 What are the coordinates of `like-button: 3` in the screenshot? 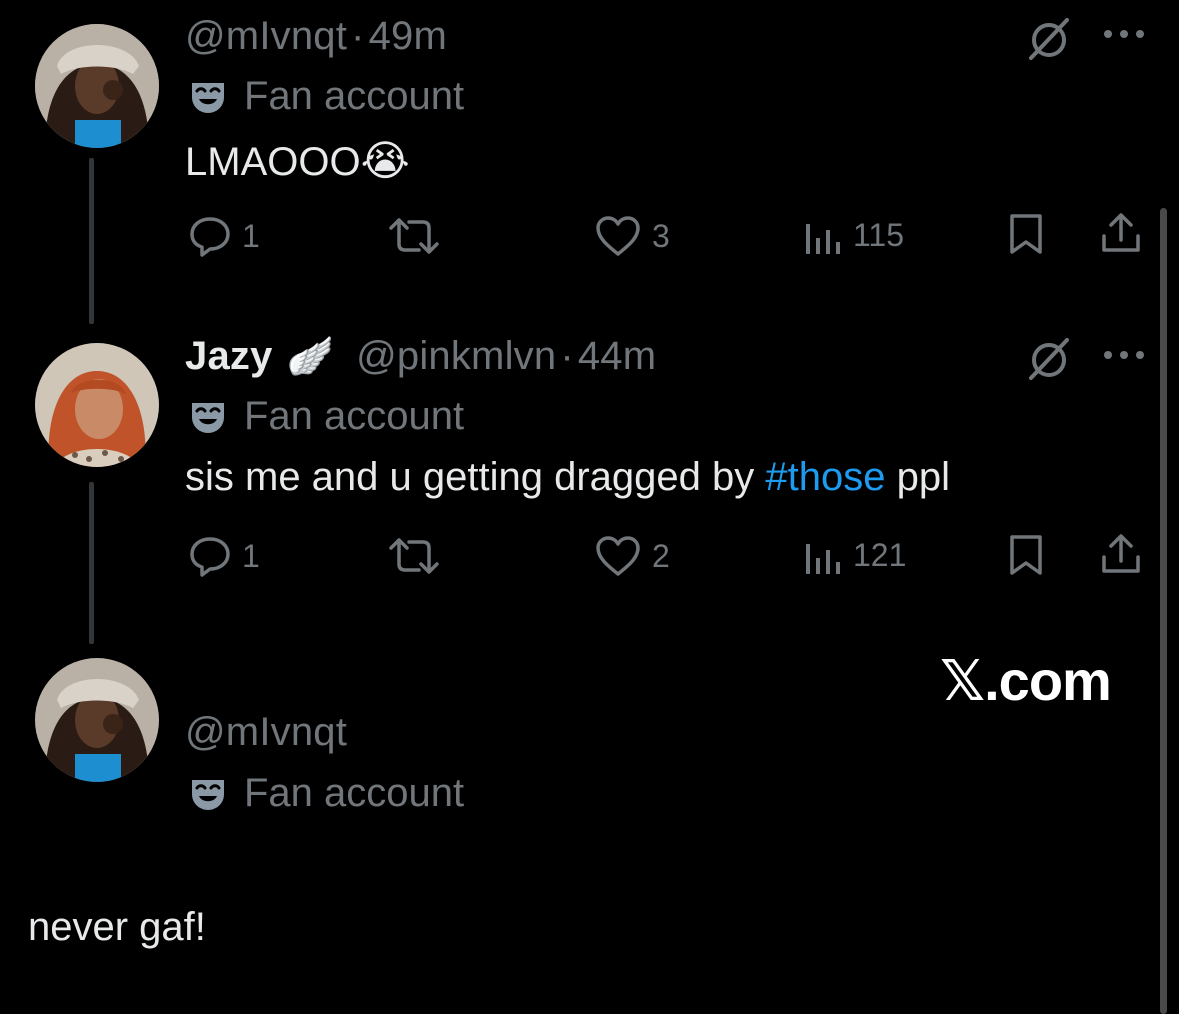 It's located at (632, 236).